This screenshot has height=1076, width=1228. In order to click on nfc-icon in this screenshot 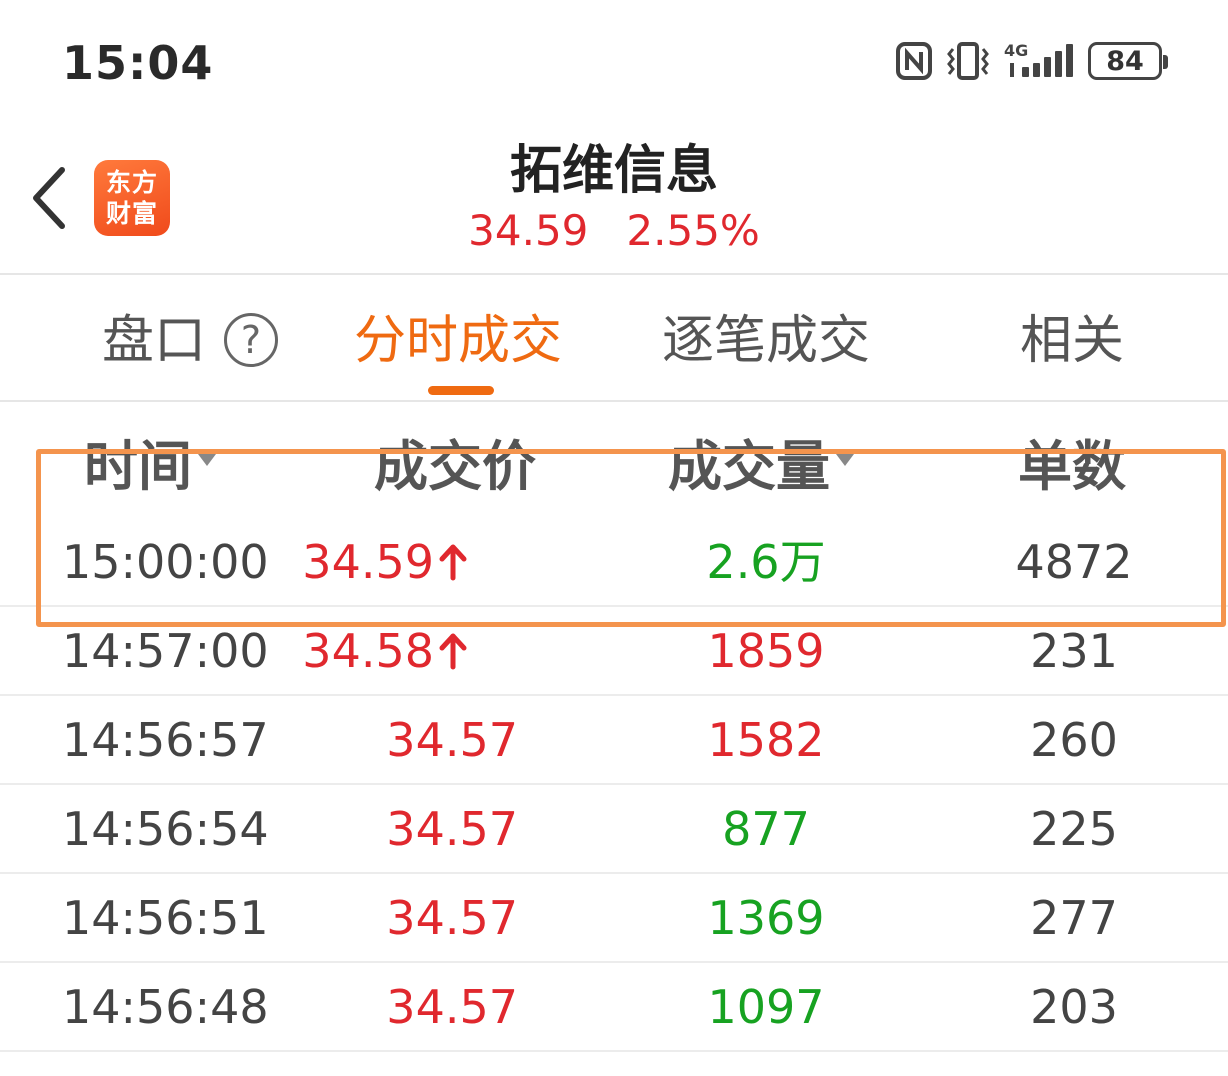, I will do `click(914, 61)`.